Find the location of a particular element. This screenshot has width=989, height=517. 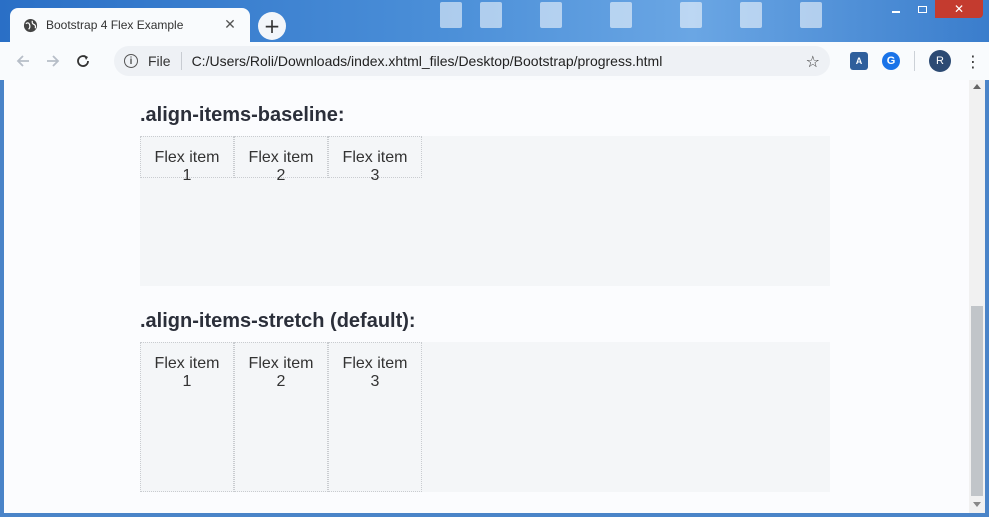

tab-title: Bootstrap 4 Flex Example is located at coordinates (115, 25).